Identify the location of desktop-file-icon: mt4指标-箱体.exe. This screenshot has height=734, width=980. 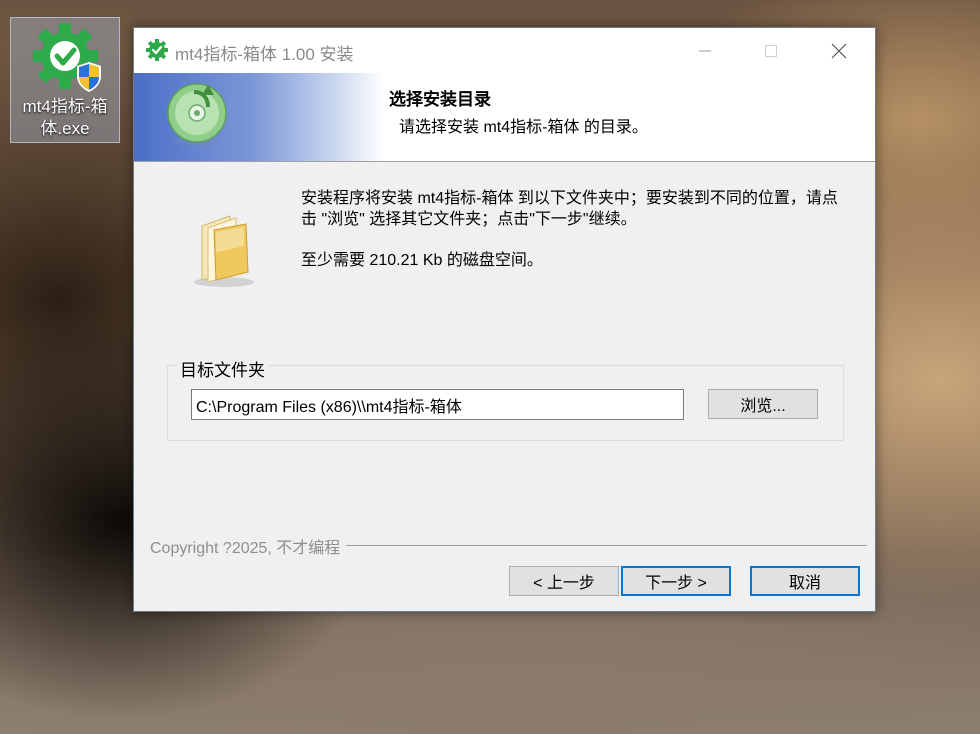
(65, 80).